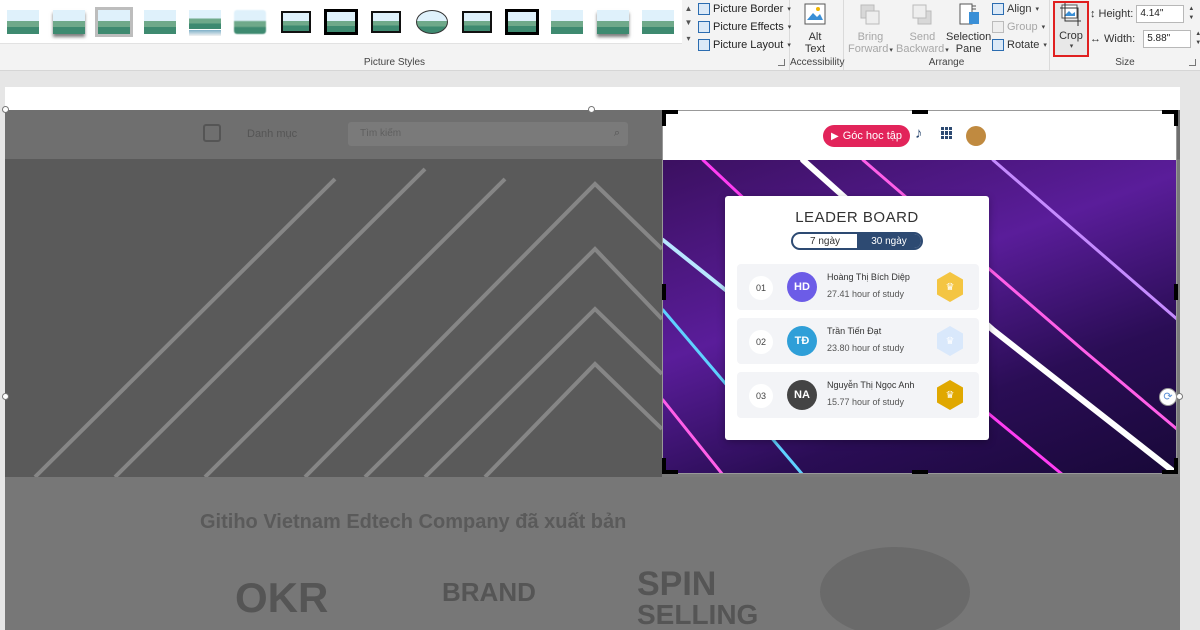 This screenshot has height=630, width=1200. Describe the element at coordinates (1191, 14) in the screenshot. I see `height-spinner: ▲ ▼` at that location.